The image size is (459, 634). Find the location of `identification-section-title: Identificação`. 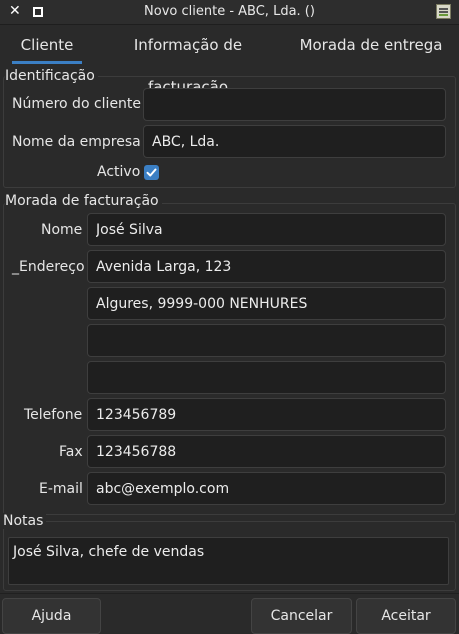

identification-section-title: Identificação is located at coordinates (51, 76).